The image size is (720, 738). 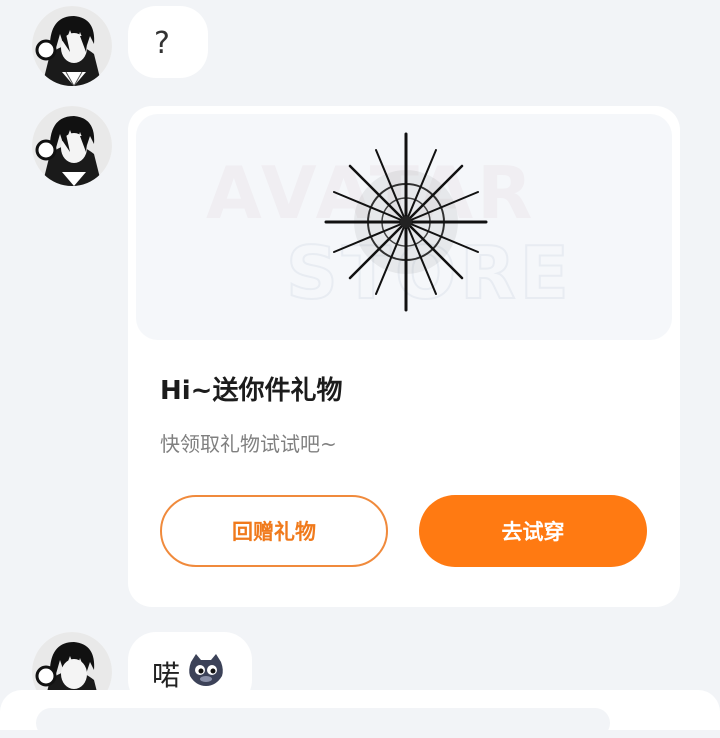 What do you see at coordinates (323, 723) in the screenshot?
I see `message-input` at bounding box center [323, 723].